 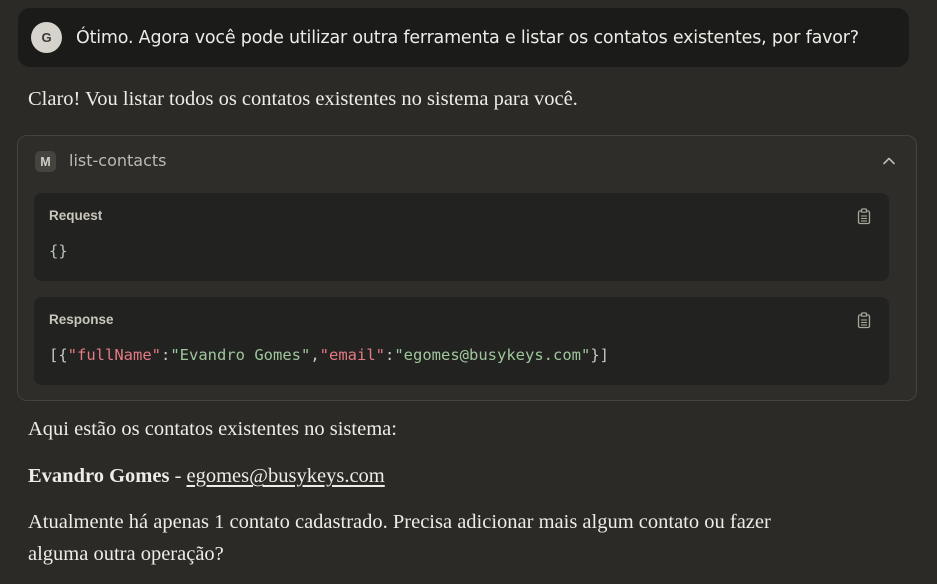 I want to click on json-key-fullname: "fullName", so click(x=114, y=355).